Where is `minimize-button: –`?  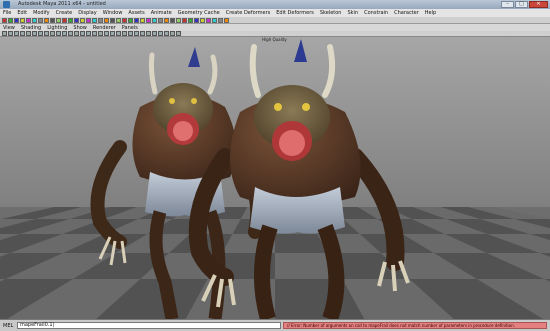
minimize-button: – is located at coordinates (507, 4).